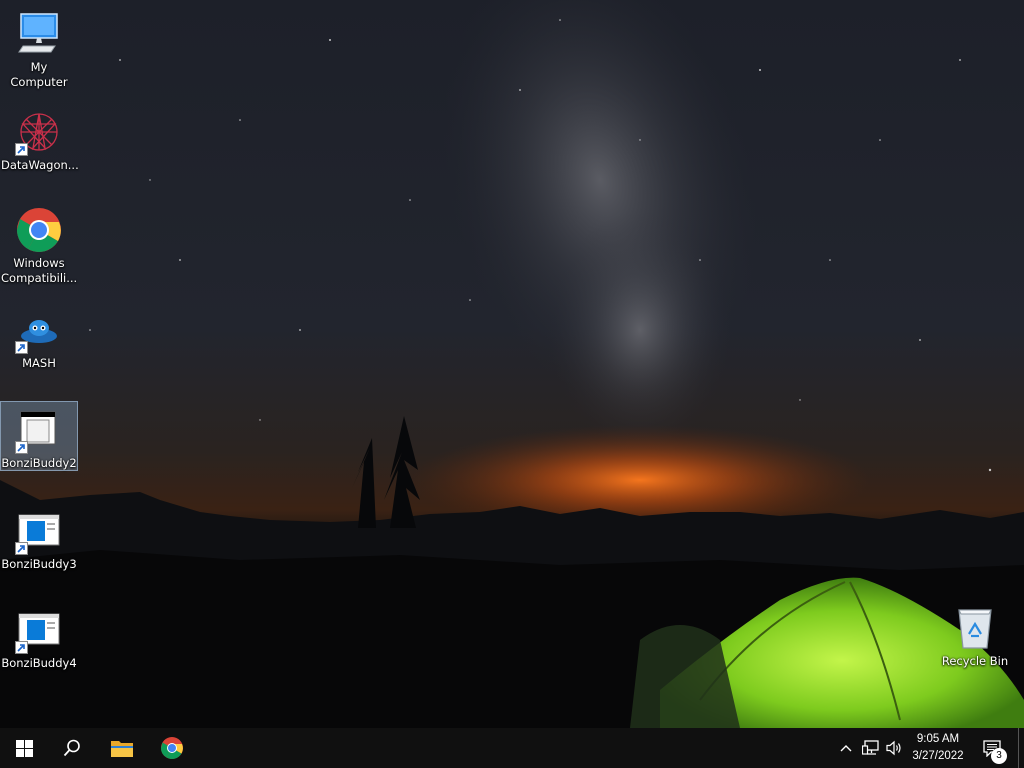 Image resolution: width=1024 pixels, height=768 pixels. What do you see at coordinates (39, 537) in the screenshot?
I see `desktop-icon-bonzibuddy3: BonziBuddy3` at bounding box center [39, 537].